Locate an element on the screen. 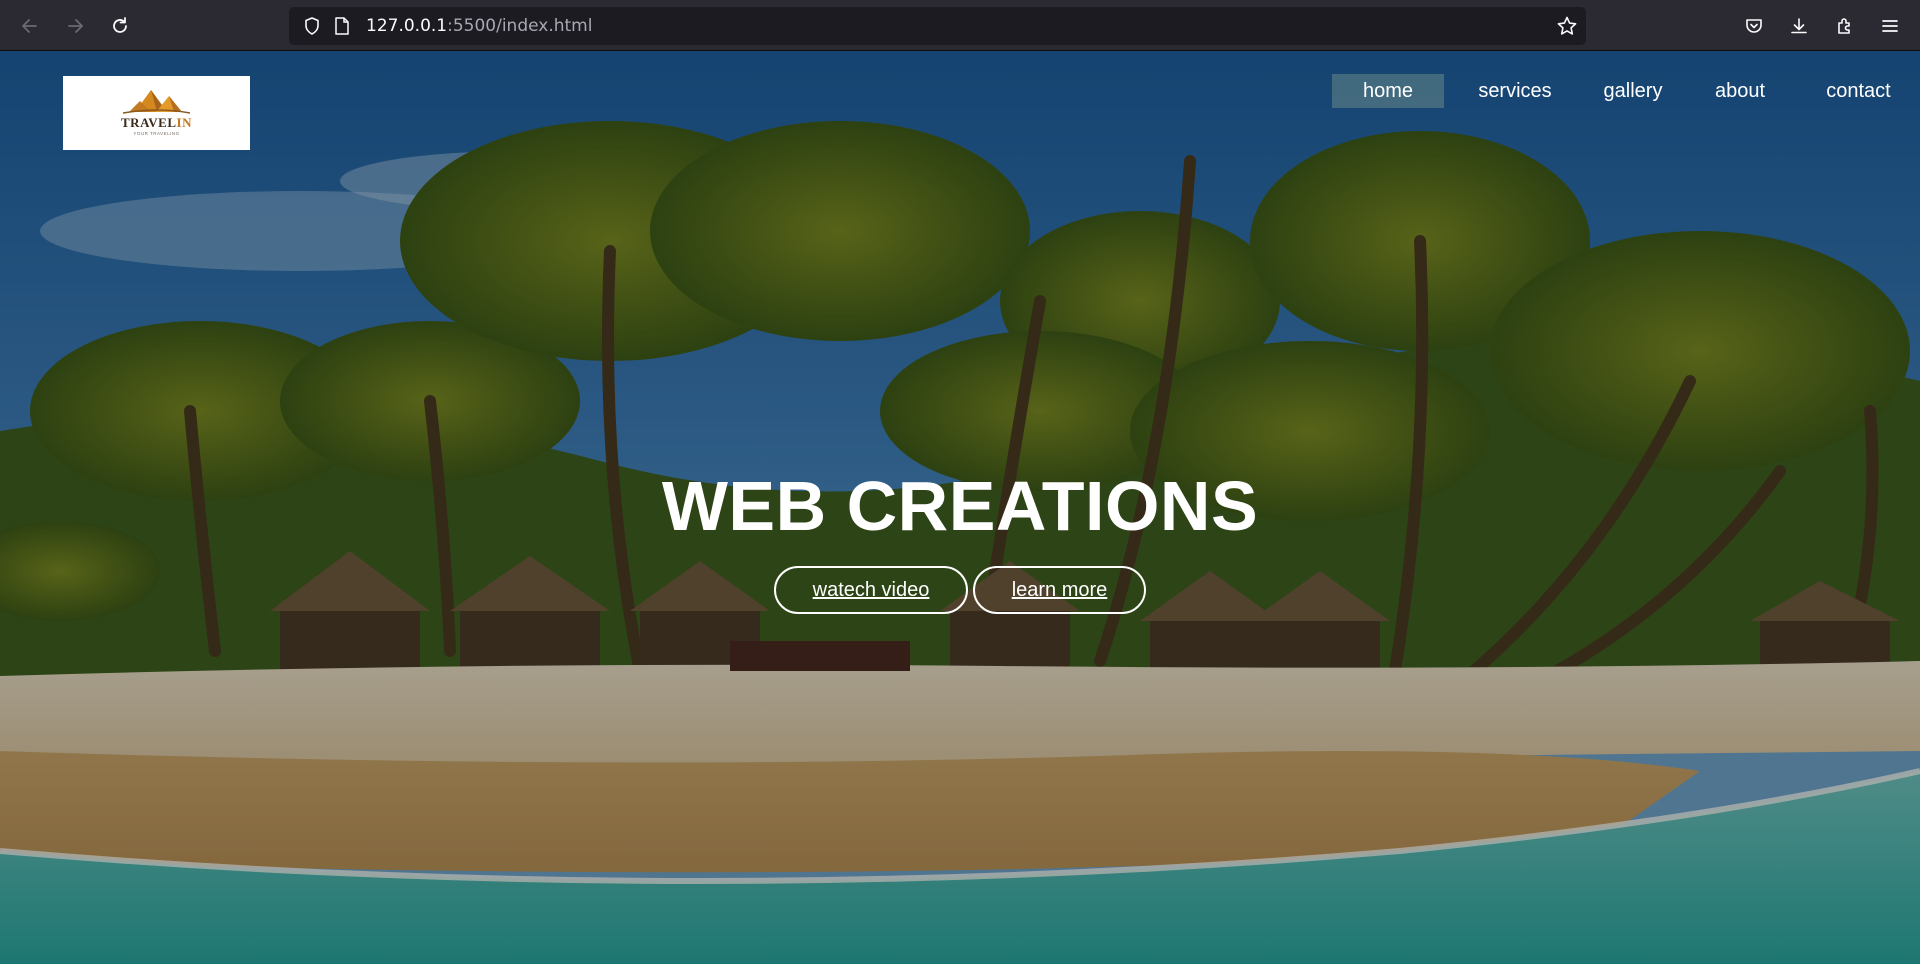 This screenshot has width=1920, height=964. site-logo: TRAVELIN YOUR TRAVELING is located at coordinates (156, 113).